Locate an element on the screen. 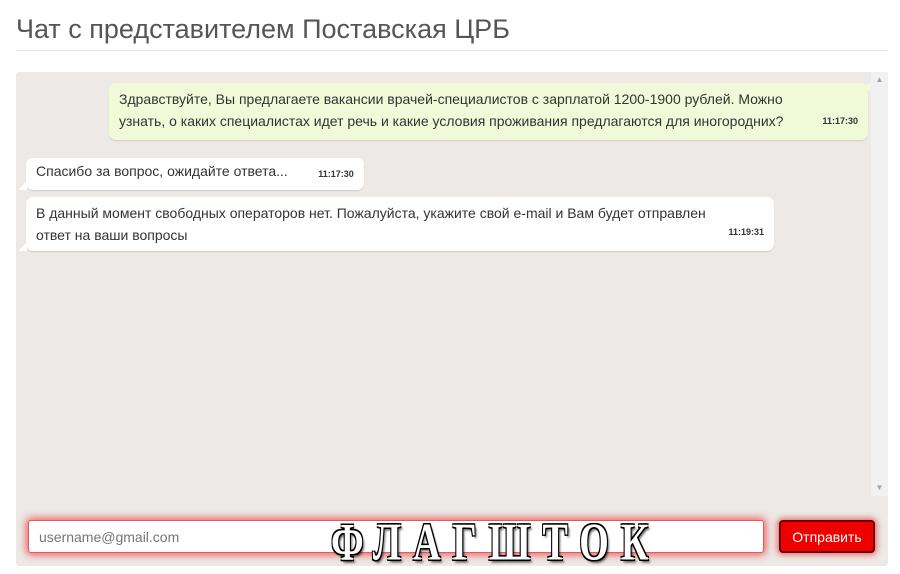  page-title: Чат с представителем Поставская ЦРБ is located at coordinates (263, 29).